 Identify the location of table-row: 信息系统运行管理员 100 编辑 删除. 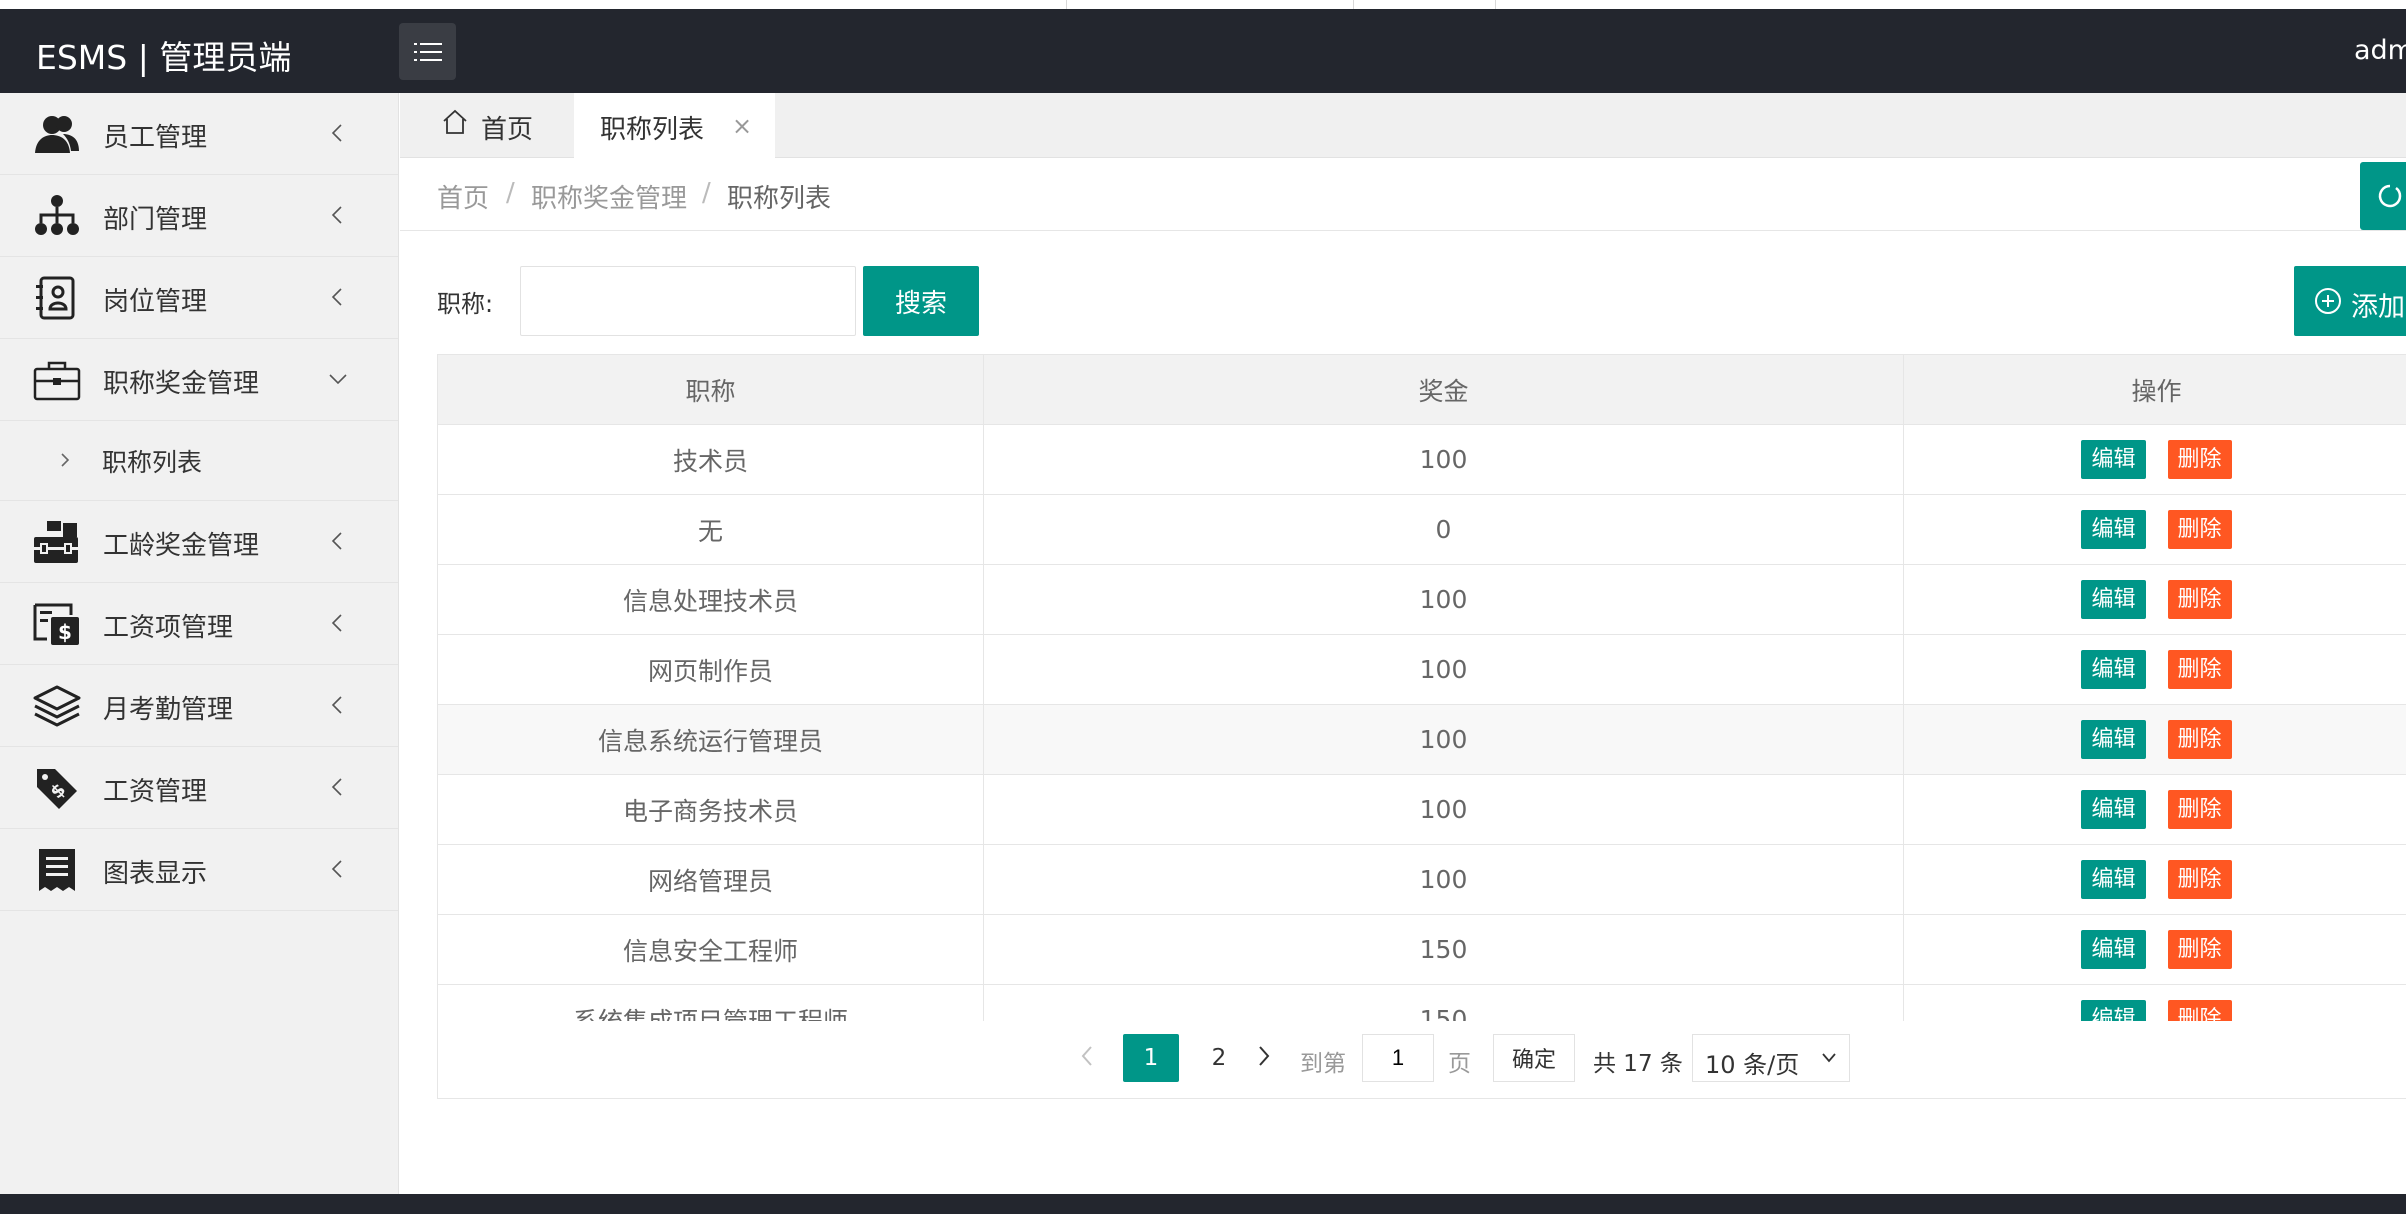
(1422, 739).